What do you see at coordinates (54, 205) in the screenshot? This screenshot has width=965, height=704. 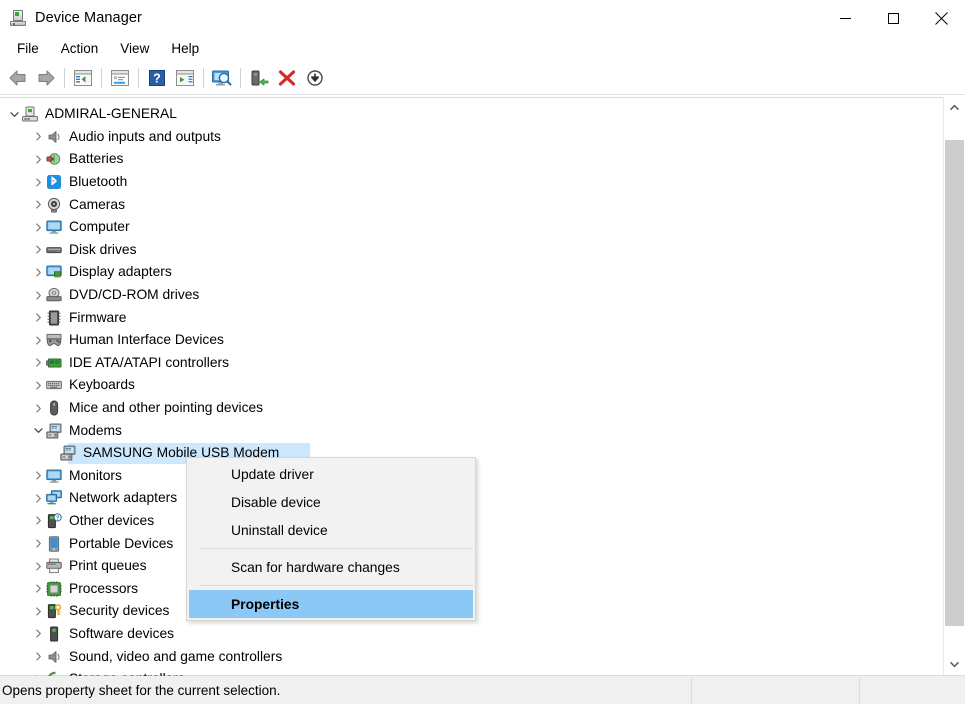 I see `camera-icon` at bounding box center [54, 205].